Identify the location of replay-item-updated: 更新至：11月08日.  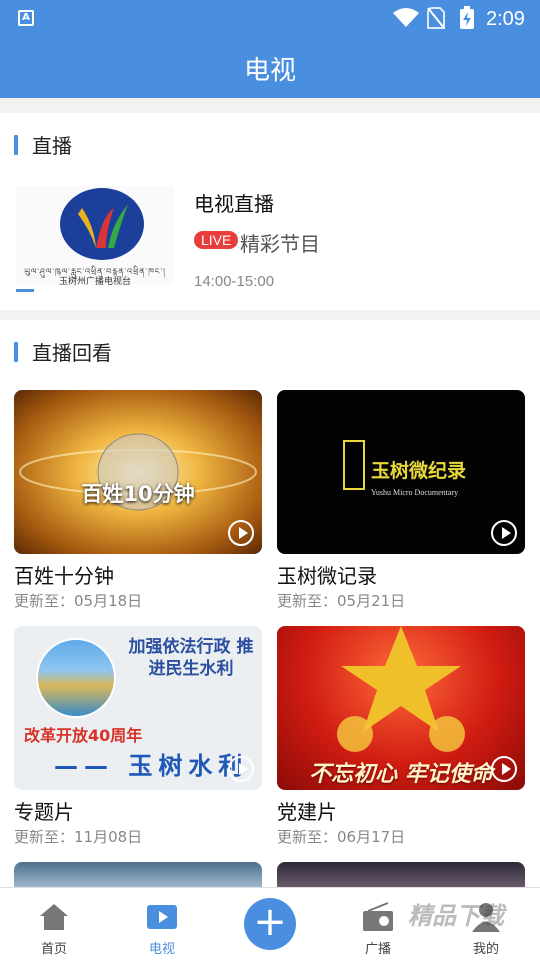
(78, 837).